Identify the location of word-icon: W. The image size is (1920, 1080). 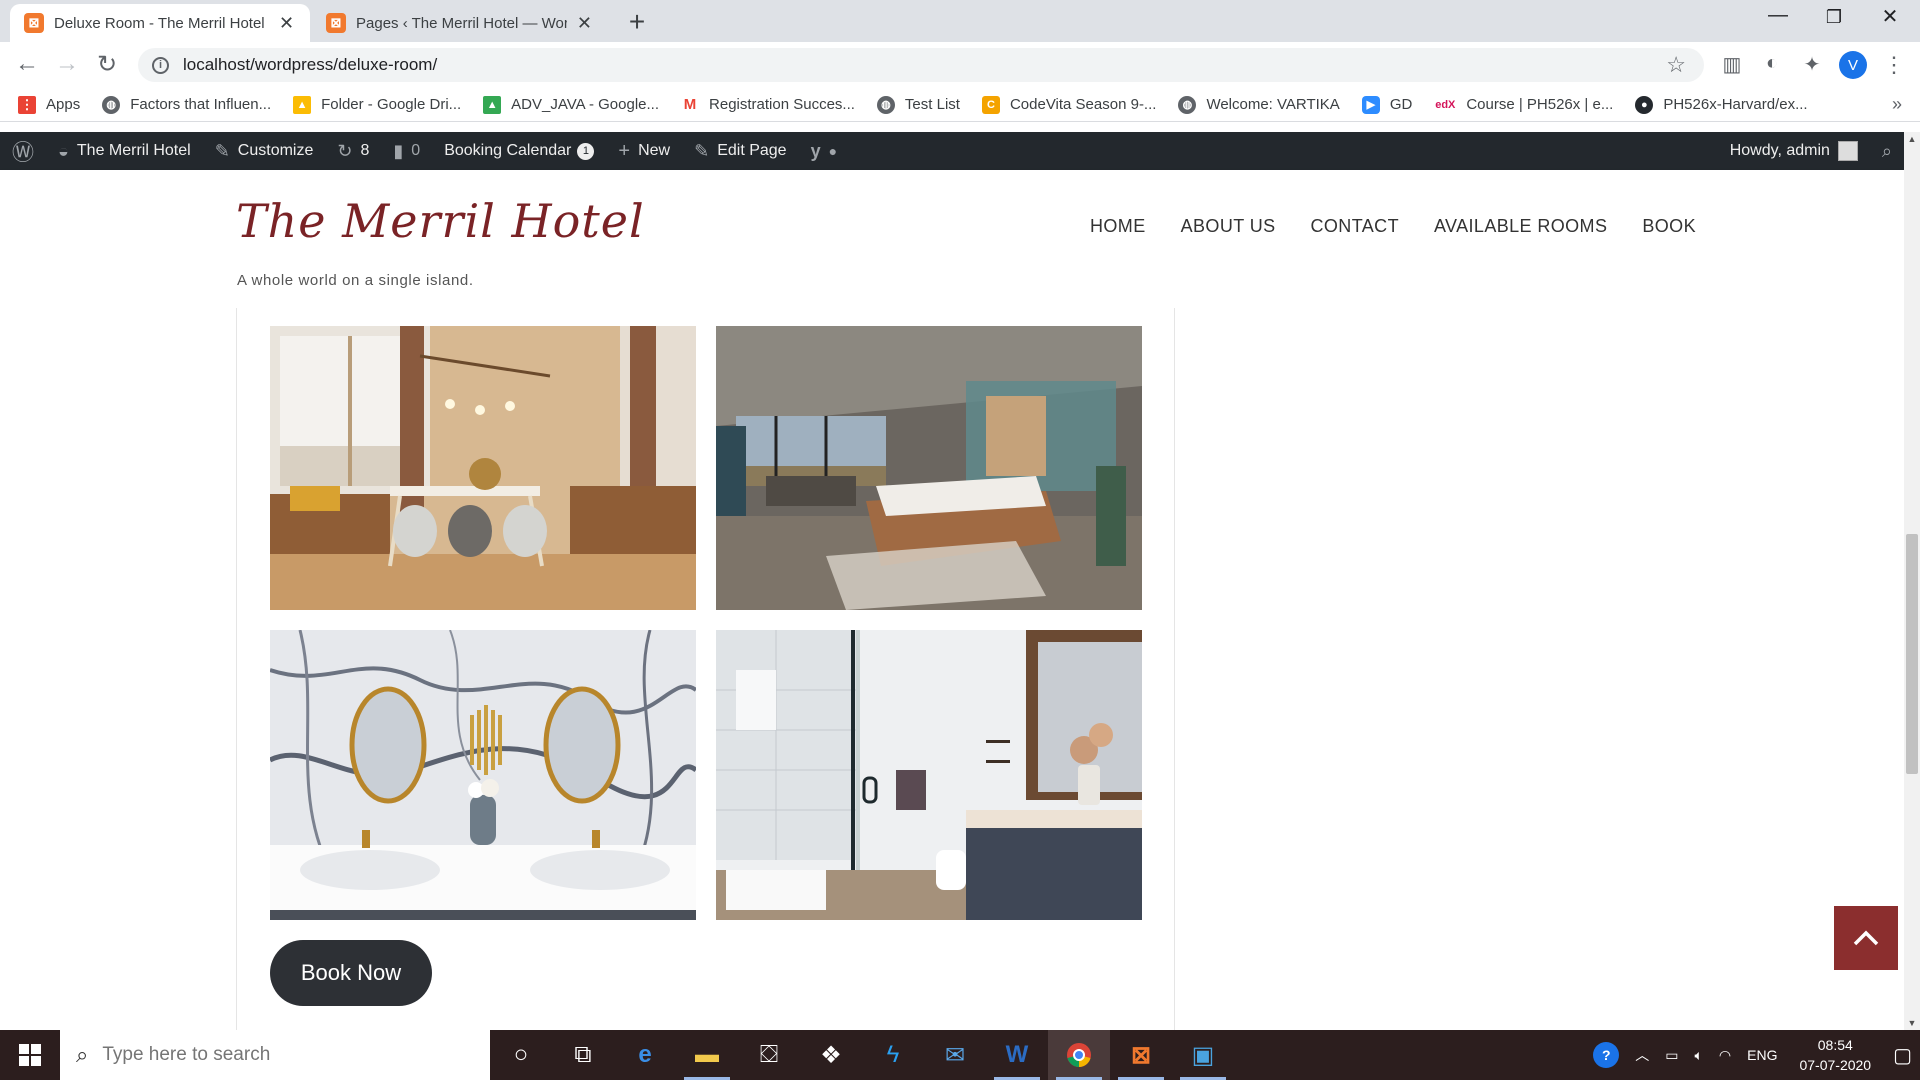
(1017, 1055).